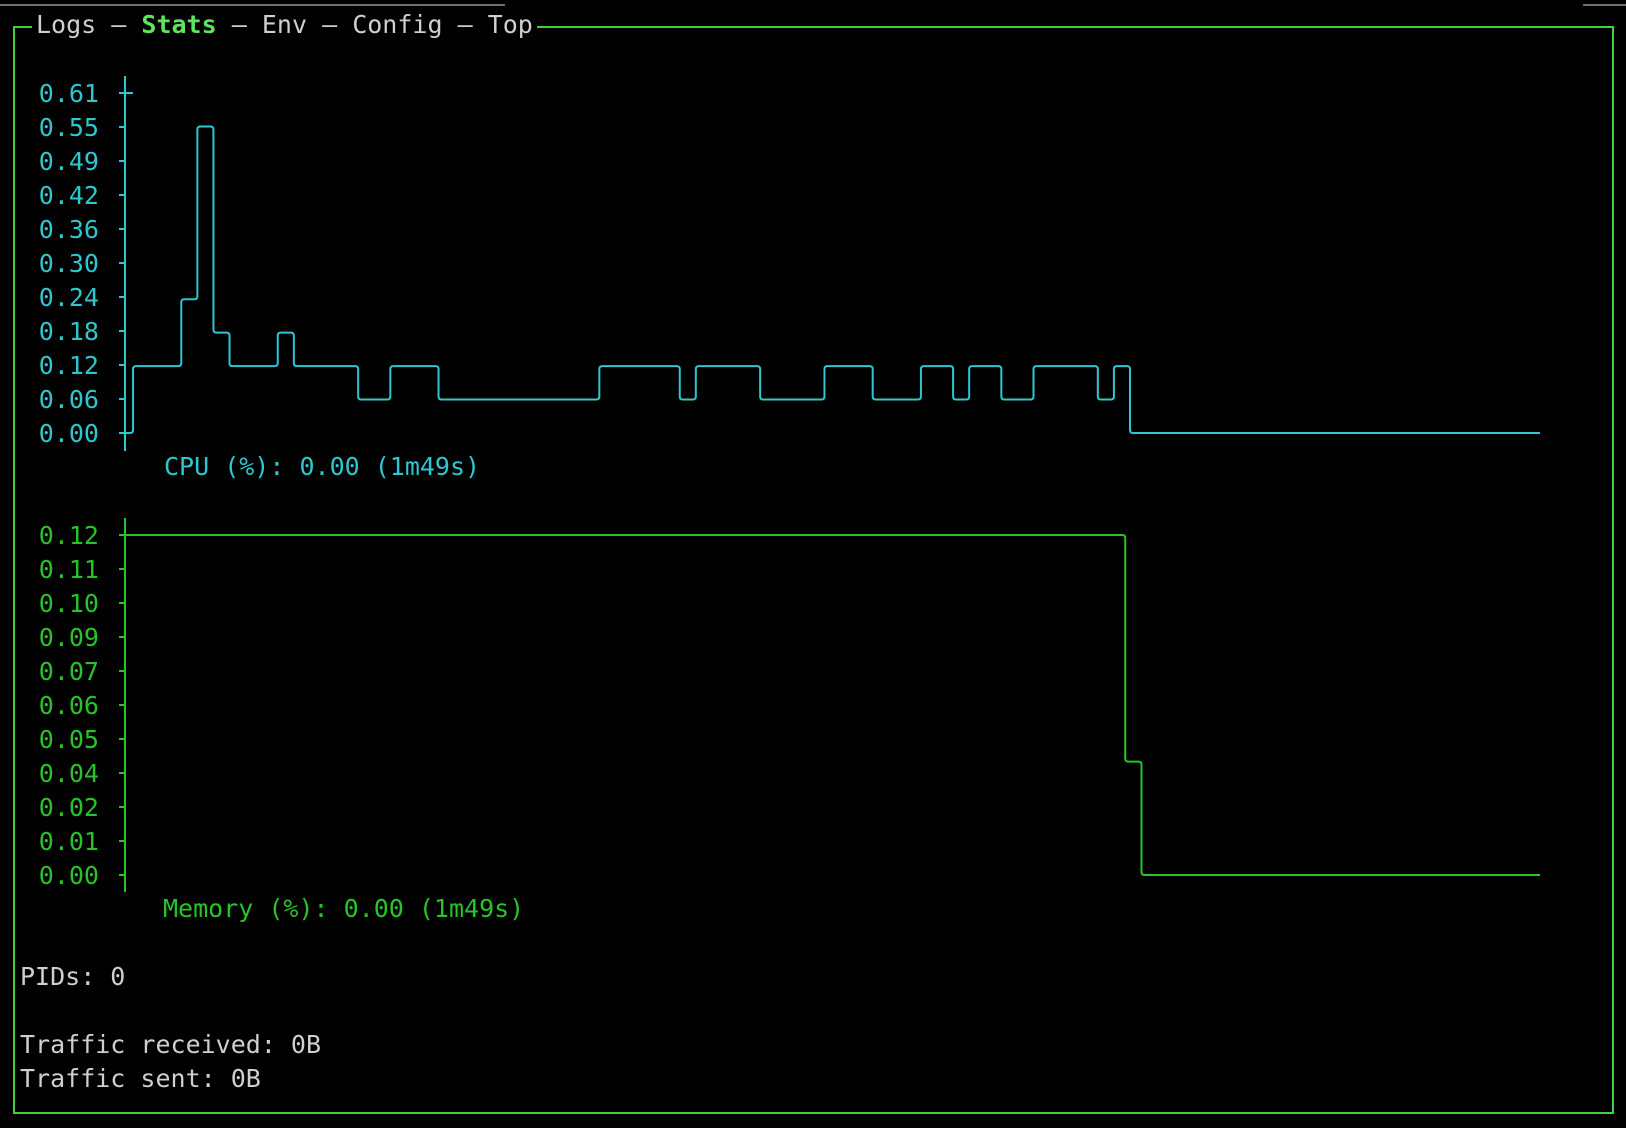 This screenshot has width=1626, height=1128. I want to click on memory-chart-label: Memory (%): 0.00 (1m49s), so click(343, 908).